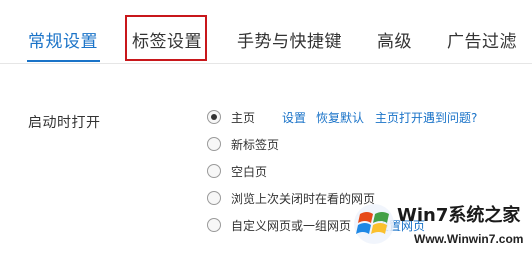 This screenshot has height=254, width=532. Describe the element at coordinates (63, 61) in the screenshot. I see `active-tab-underline` at that location.